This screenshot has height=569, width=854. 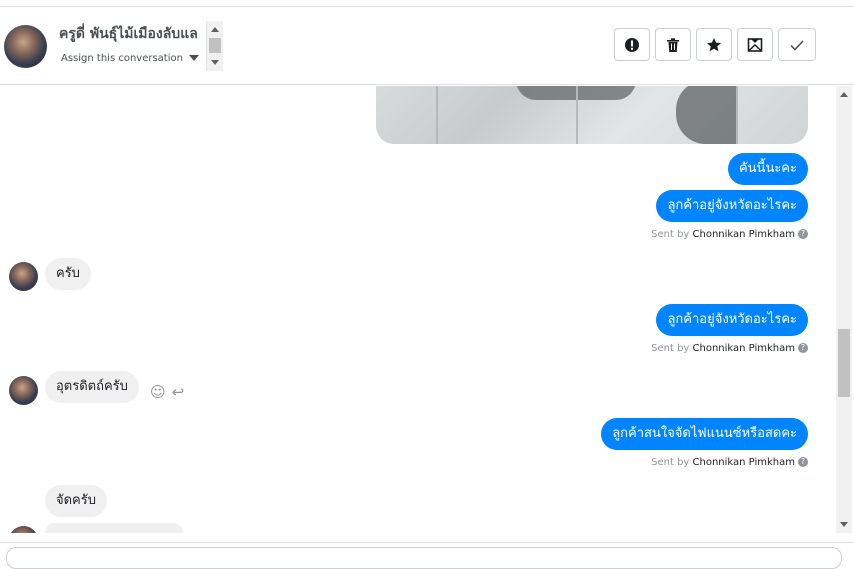 I want to click on star-button, so click(x=714, y=44).